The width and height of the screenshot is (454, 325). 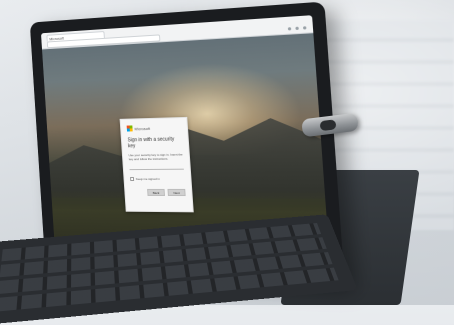 What do you see at coordinates (289, 28) in the screenshot?
I see `star-icon` at bounding box center [289, 28].